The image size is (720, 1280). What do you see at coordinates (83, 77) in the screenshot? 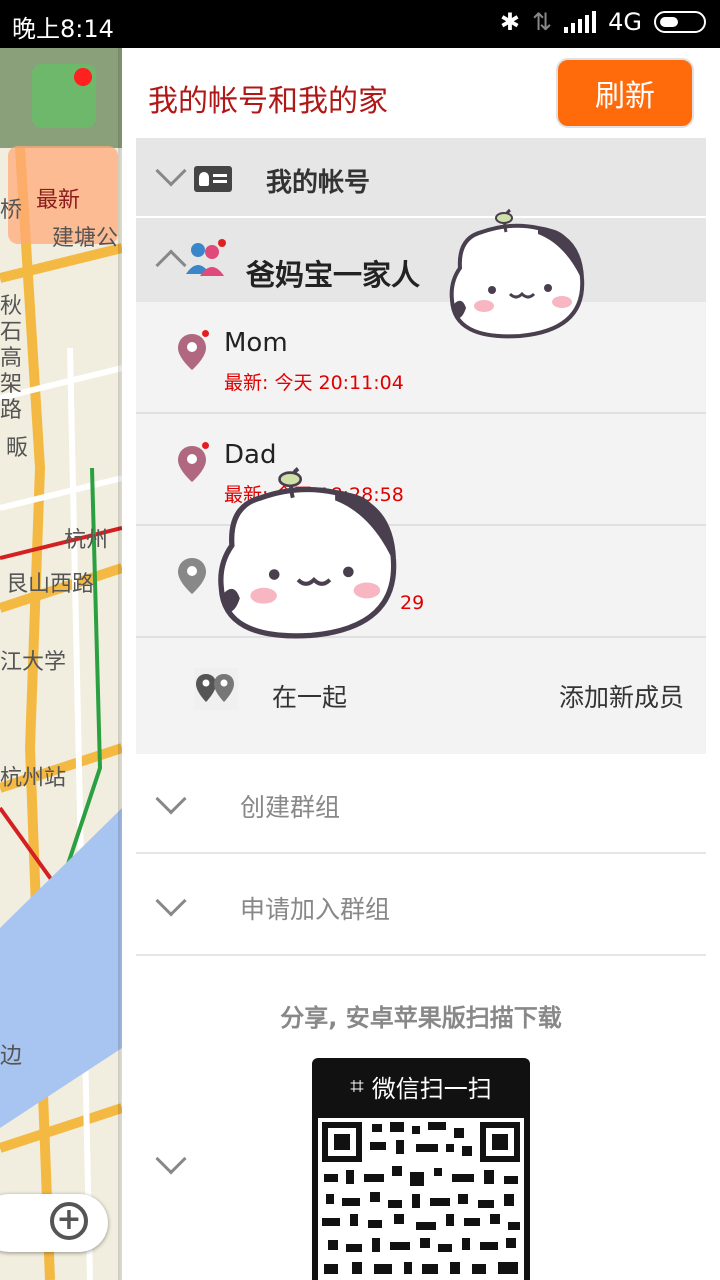
I see `notification-dot` at bounding box center [83, 77].